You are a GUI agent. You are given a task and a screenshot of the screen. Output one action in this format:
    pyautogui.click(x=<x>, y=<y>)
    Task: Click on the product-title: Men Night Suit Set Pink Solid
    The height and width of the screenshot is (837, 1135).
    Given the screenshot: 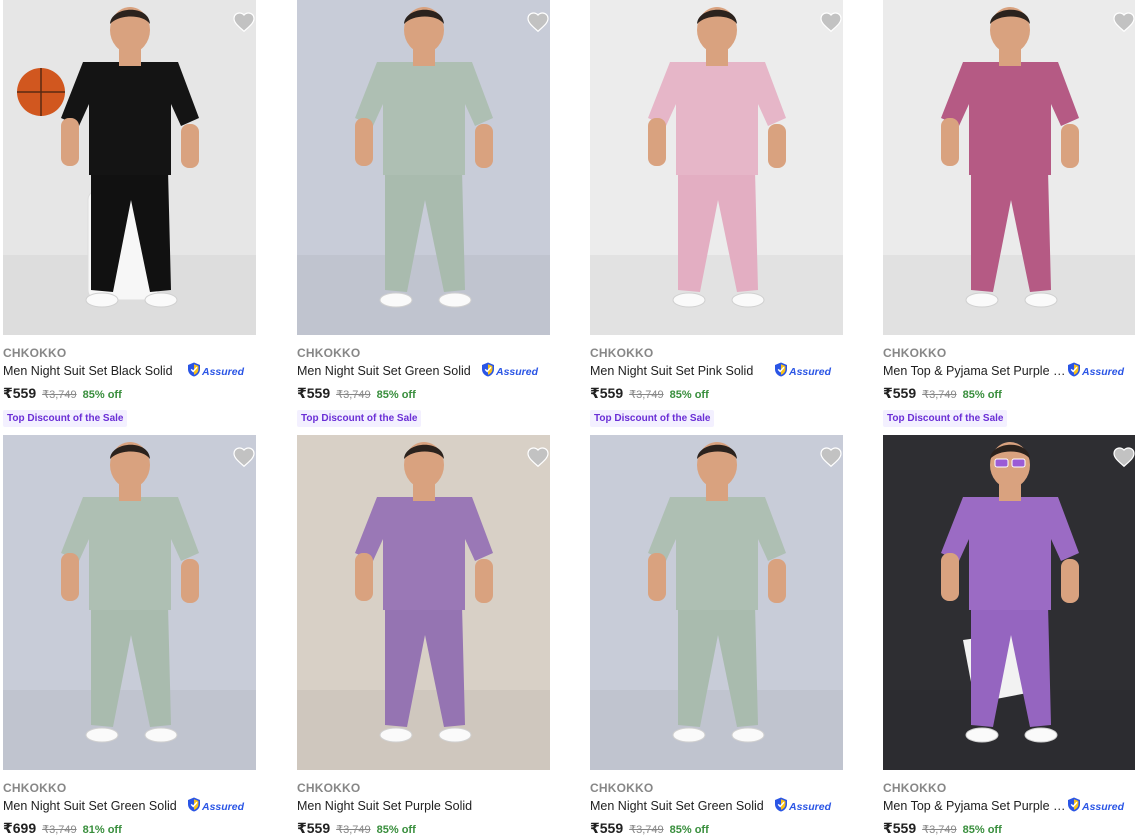 What is the action you would take?
    pyautogui.click(x=671, y=371)
    